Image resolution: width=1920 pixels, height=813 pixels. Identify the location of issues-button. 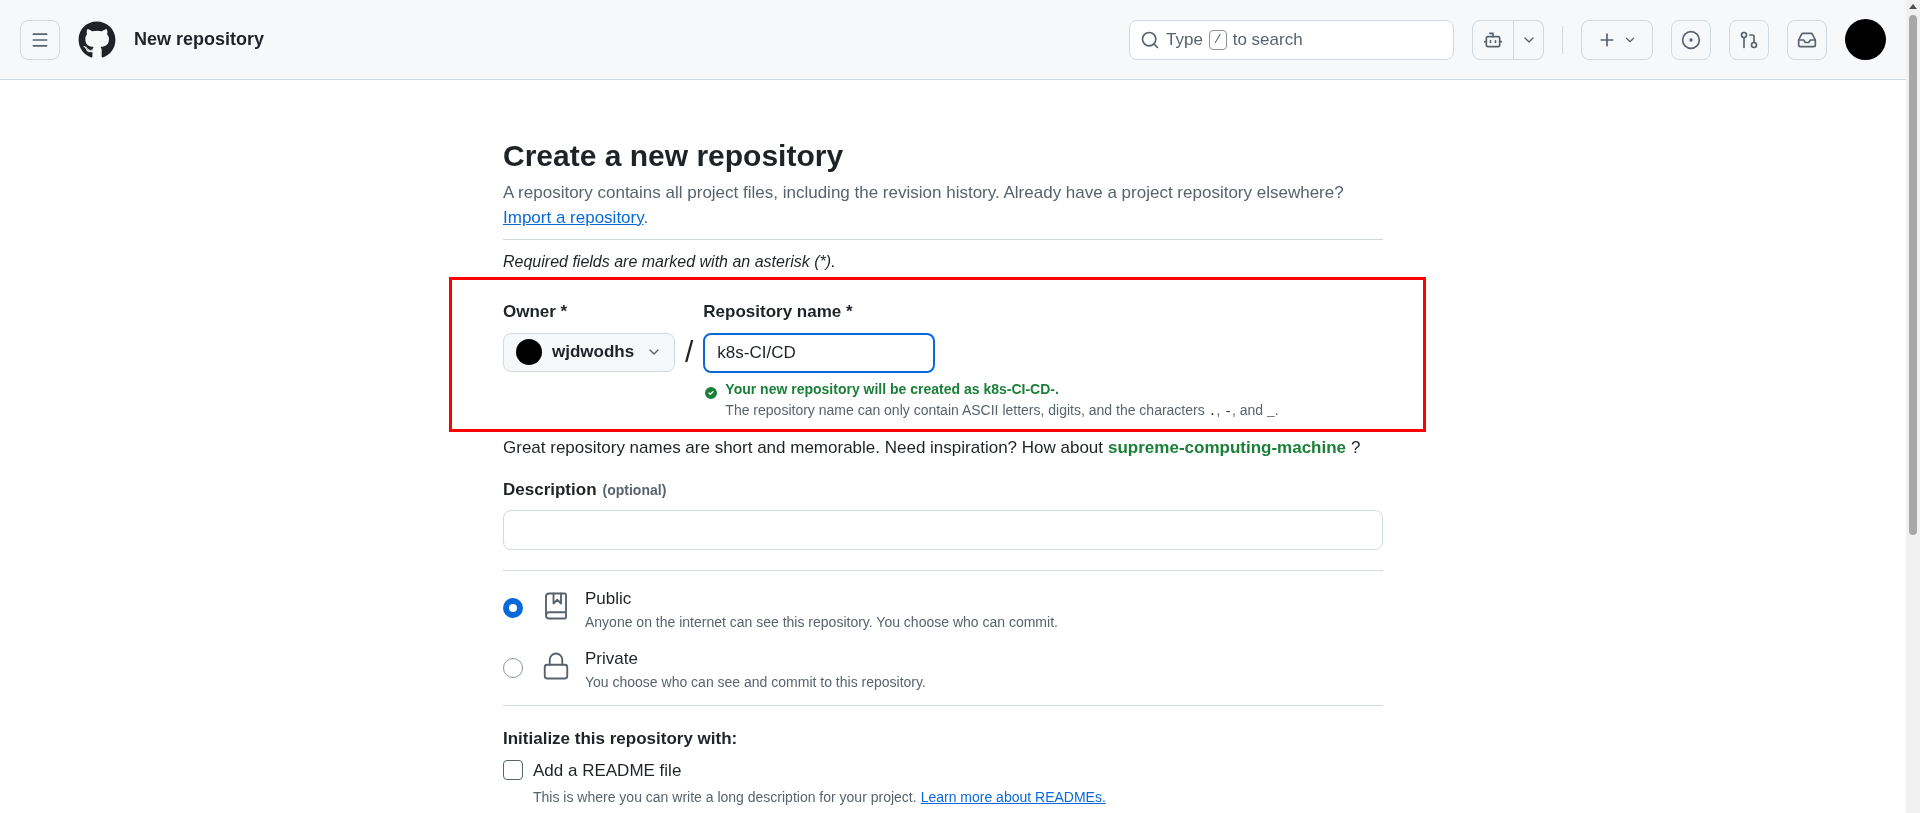
(1691, 39).